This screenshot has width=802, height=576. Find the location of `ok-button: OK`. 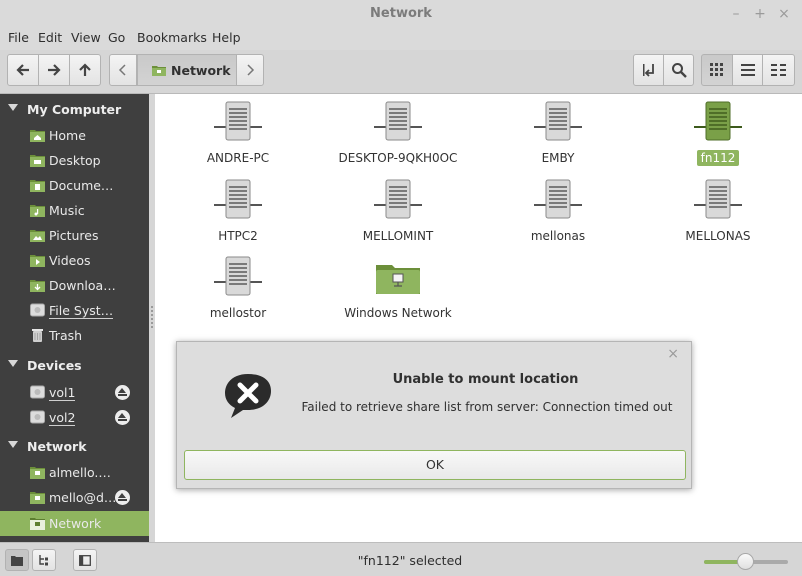

ok-button: OK is located at coordinates (435, 465).